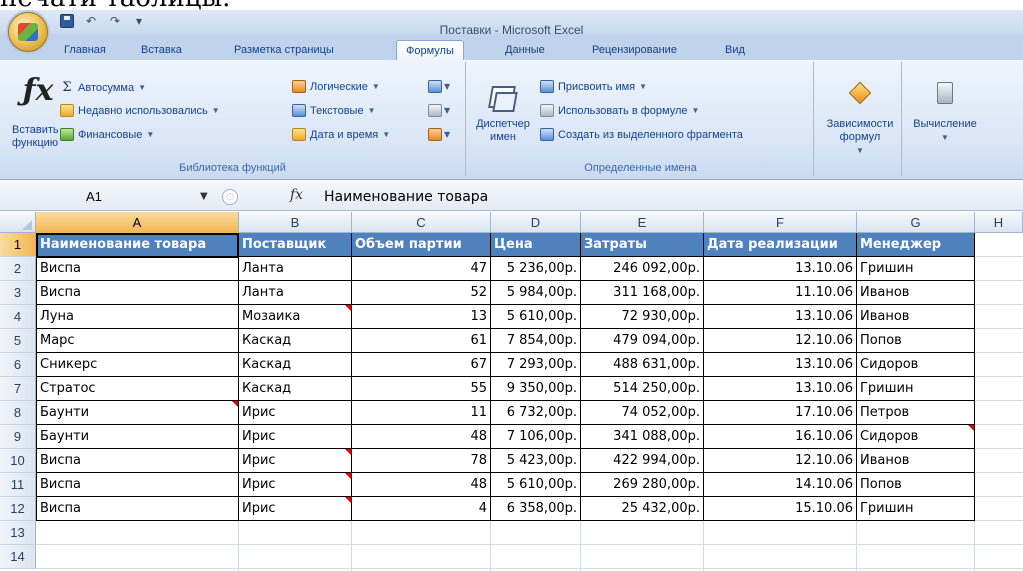  What do you see at coordinates (295, 245) in the screenshot?
I see `table-header-cell: Поставщик` at bounding box center [295, 245].